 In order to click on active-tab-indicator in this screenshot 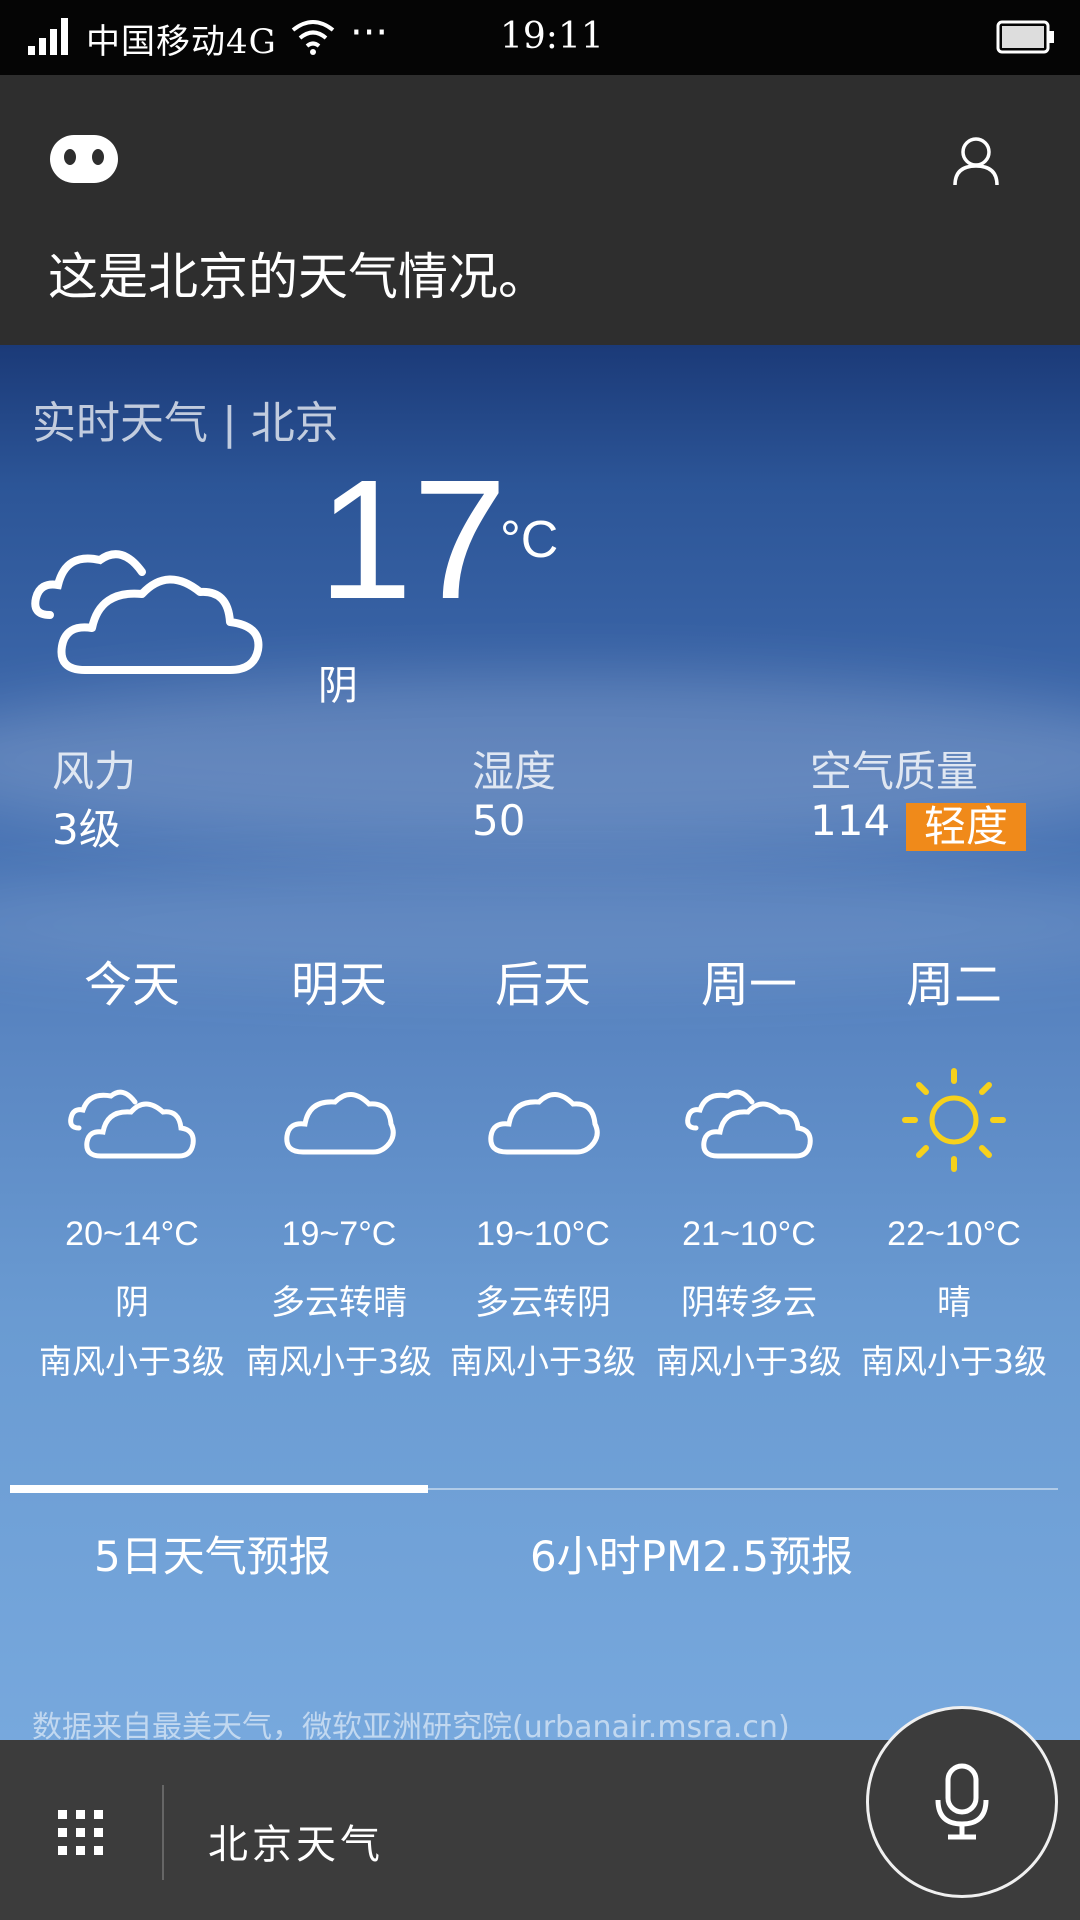, I will do `click(219, 1489)`.